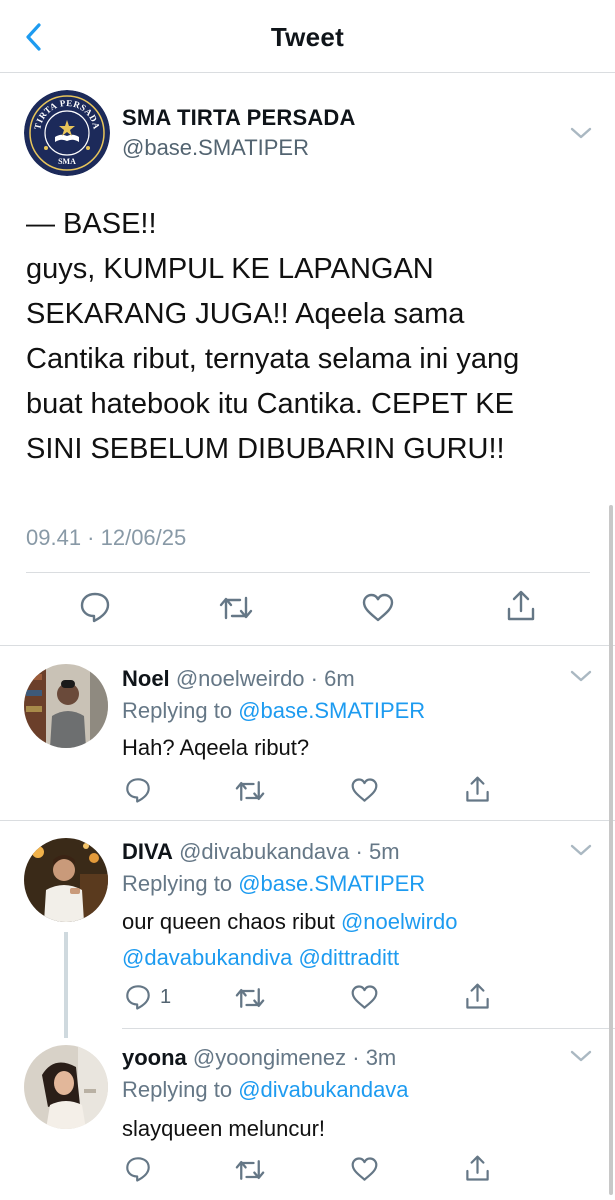 The height and width of the screenshot is (1200, 615). What do you see at coordinates (154, 1057) in the screenshot?
I see `reply-author-name: yoona` at bounding box center [154, 1057].